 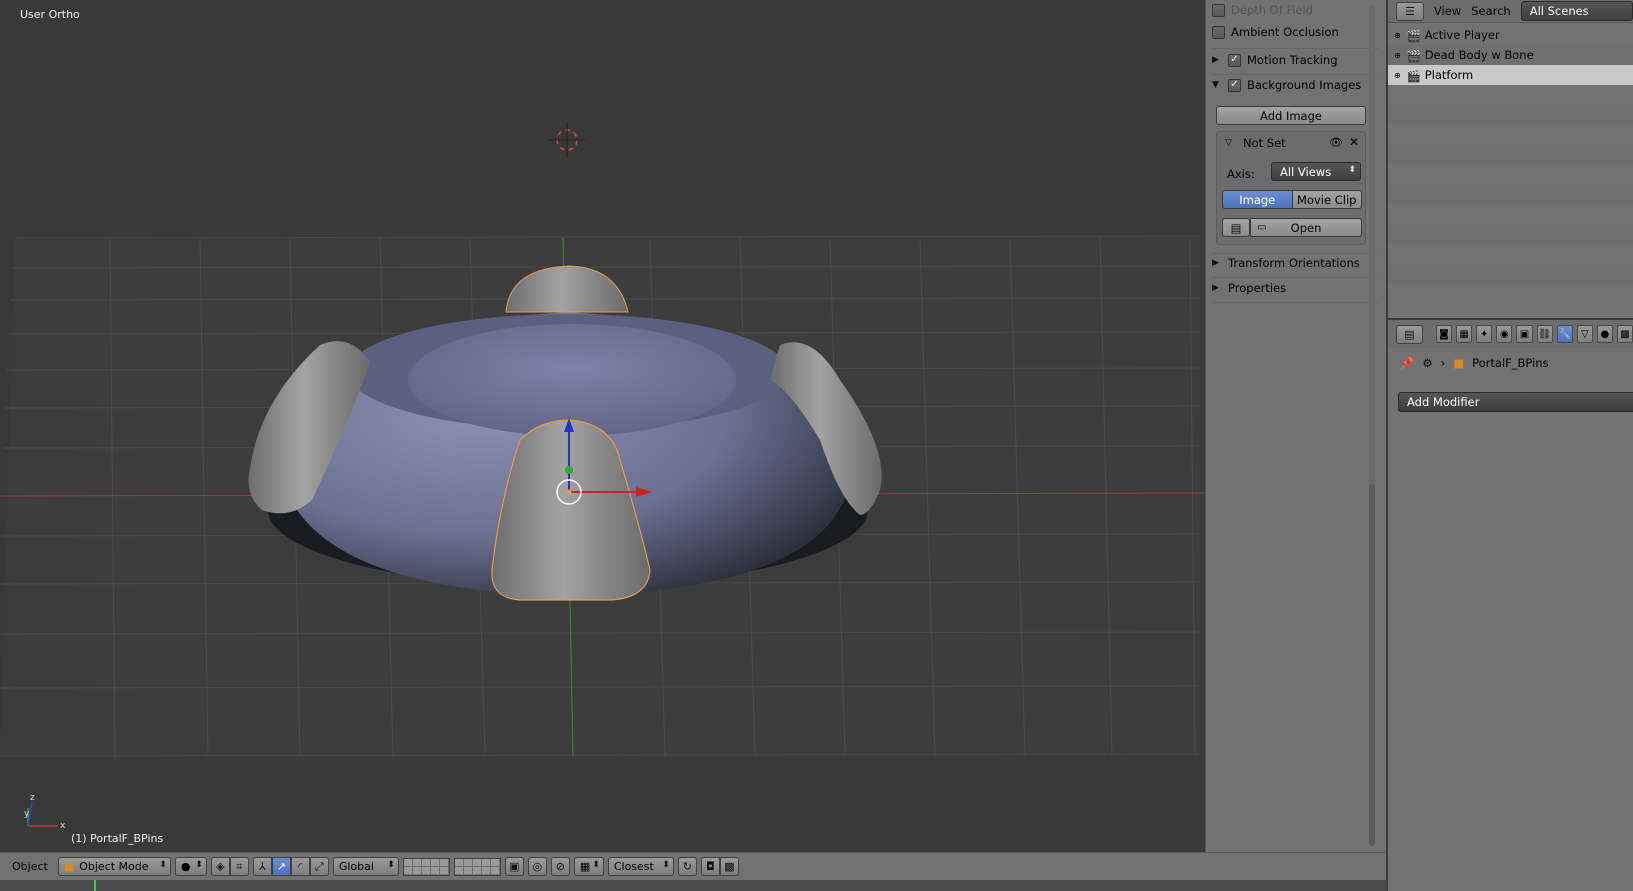 What do you see at coordinates (1316, 171) in the screenshot?
I see `axis-dropdown: All Views` at bounding box center [1316, 171].